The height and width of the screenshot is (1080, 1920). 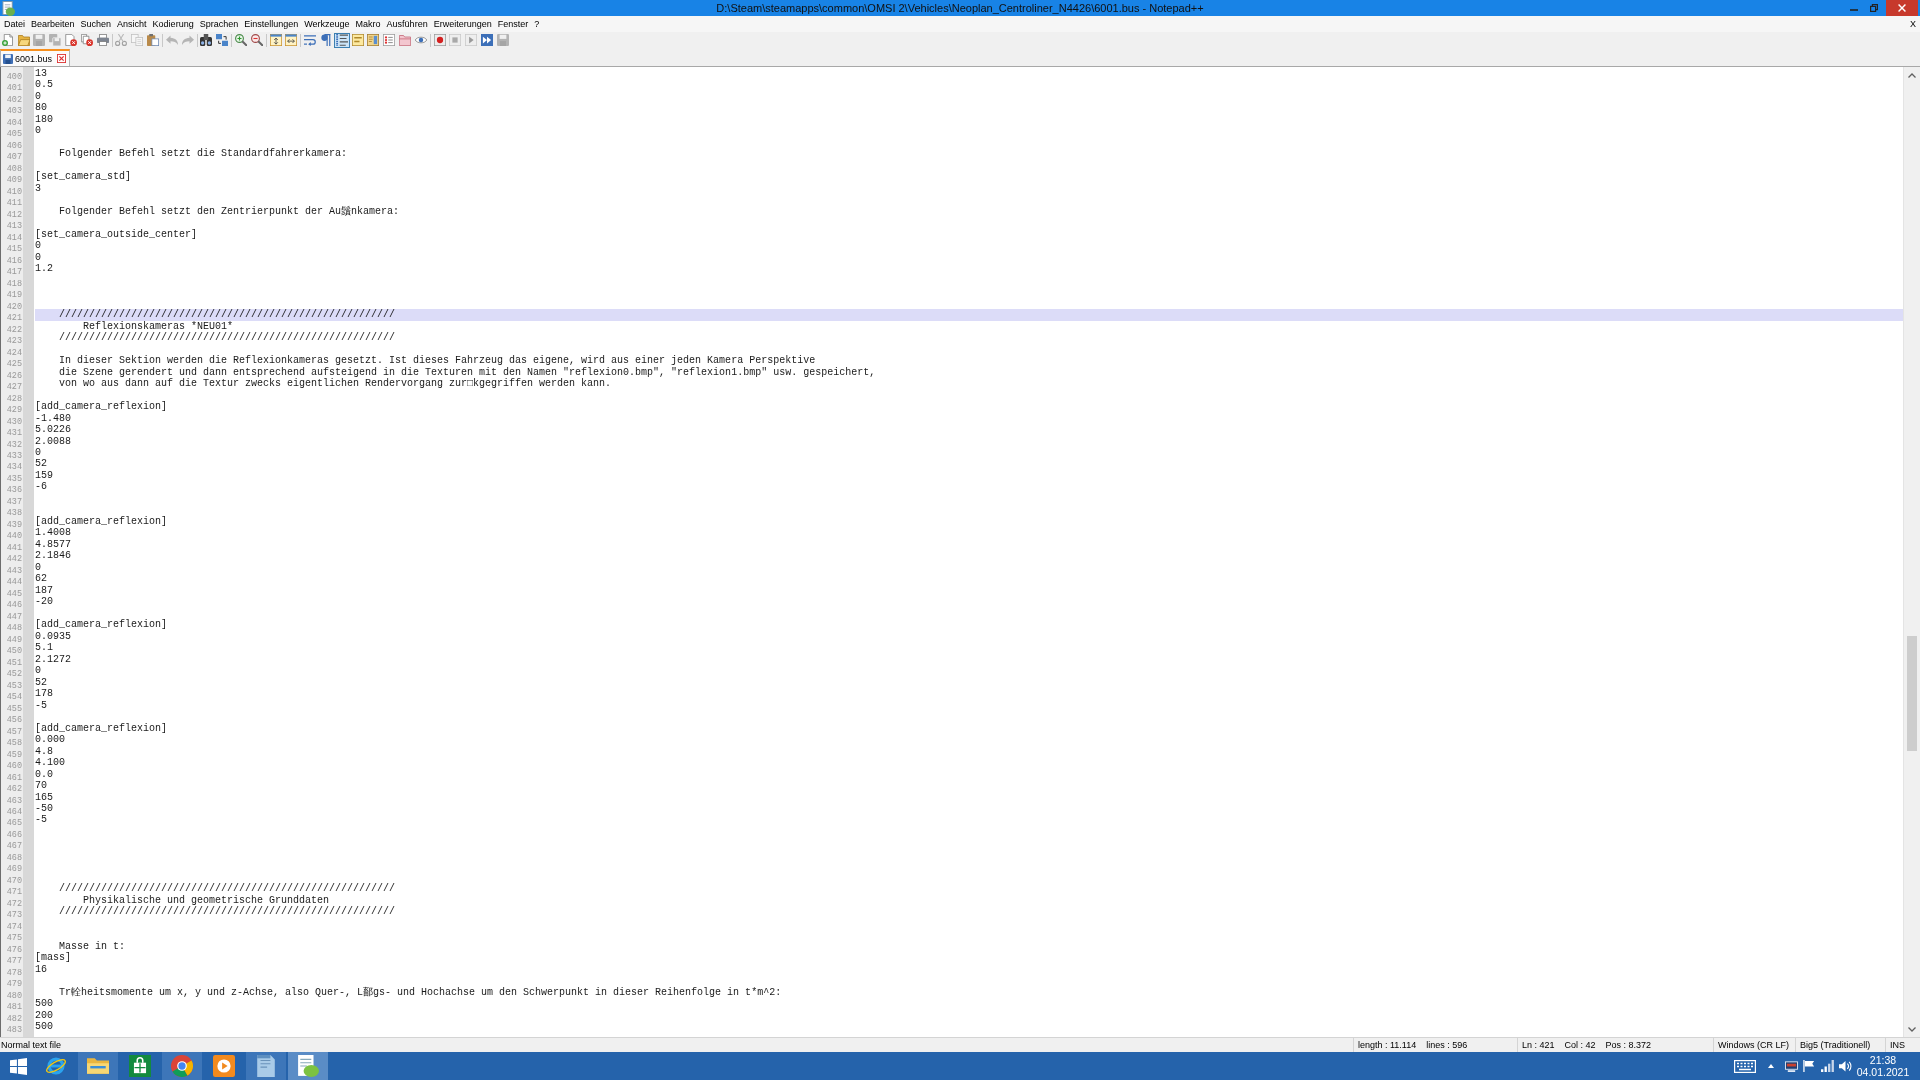 What do you see at coordinates (420, 992) in the screenshot?
I see `code-line: Tr輇heitsmomente um x, y und z-Achse, also Quer-, L鄐gs- und Hochachse um den Schwerpunkt in dieser Reihenfolge in t*m^2:` at bounding box center [420, 992].